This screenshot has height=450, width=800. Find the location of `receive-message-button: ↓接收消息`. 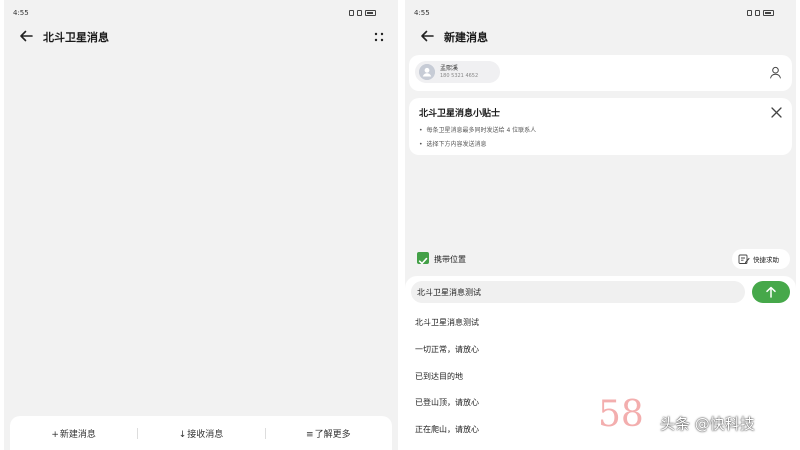

receive-message-button: ↓接收消息 is located at coordinates (200, 433).